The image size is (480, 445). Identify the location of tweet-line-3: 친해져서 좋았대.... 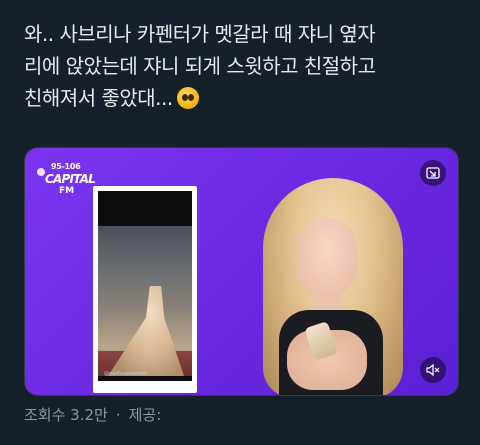
(244, 98).